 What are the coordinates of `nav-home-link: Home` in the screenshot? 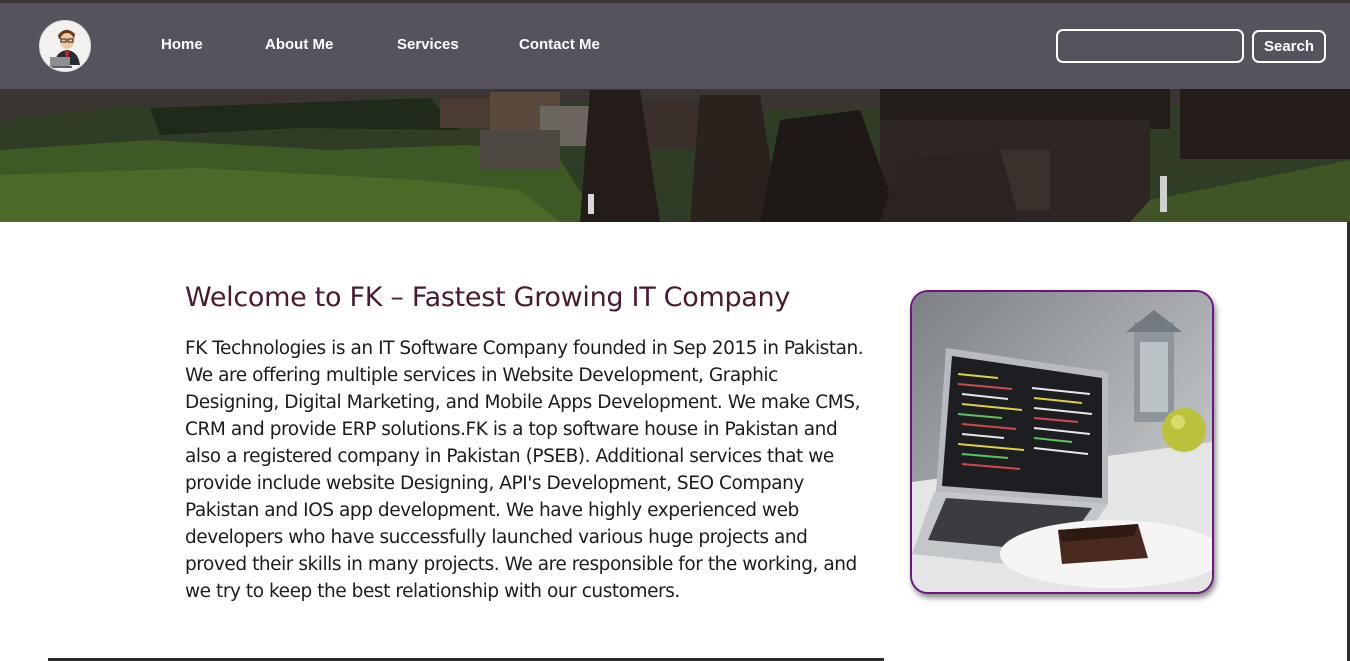 It's located at (182, 44).